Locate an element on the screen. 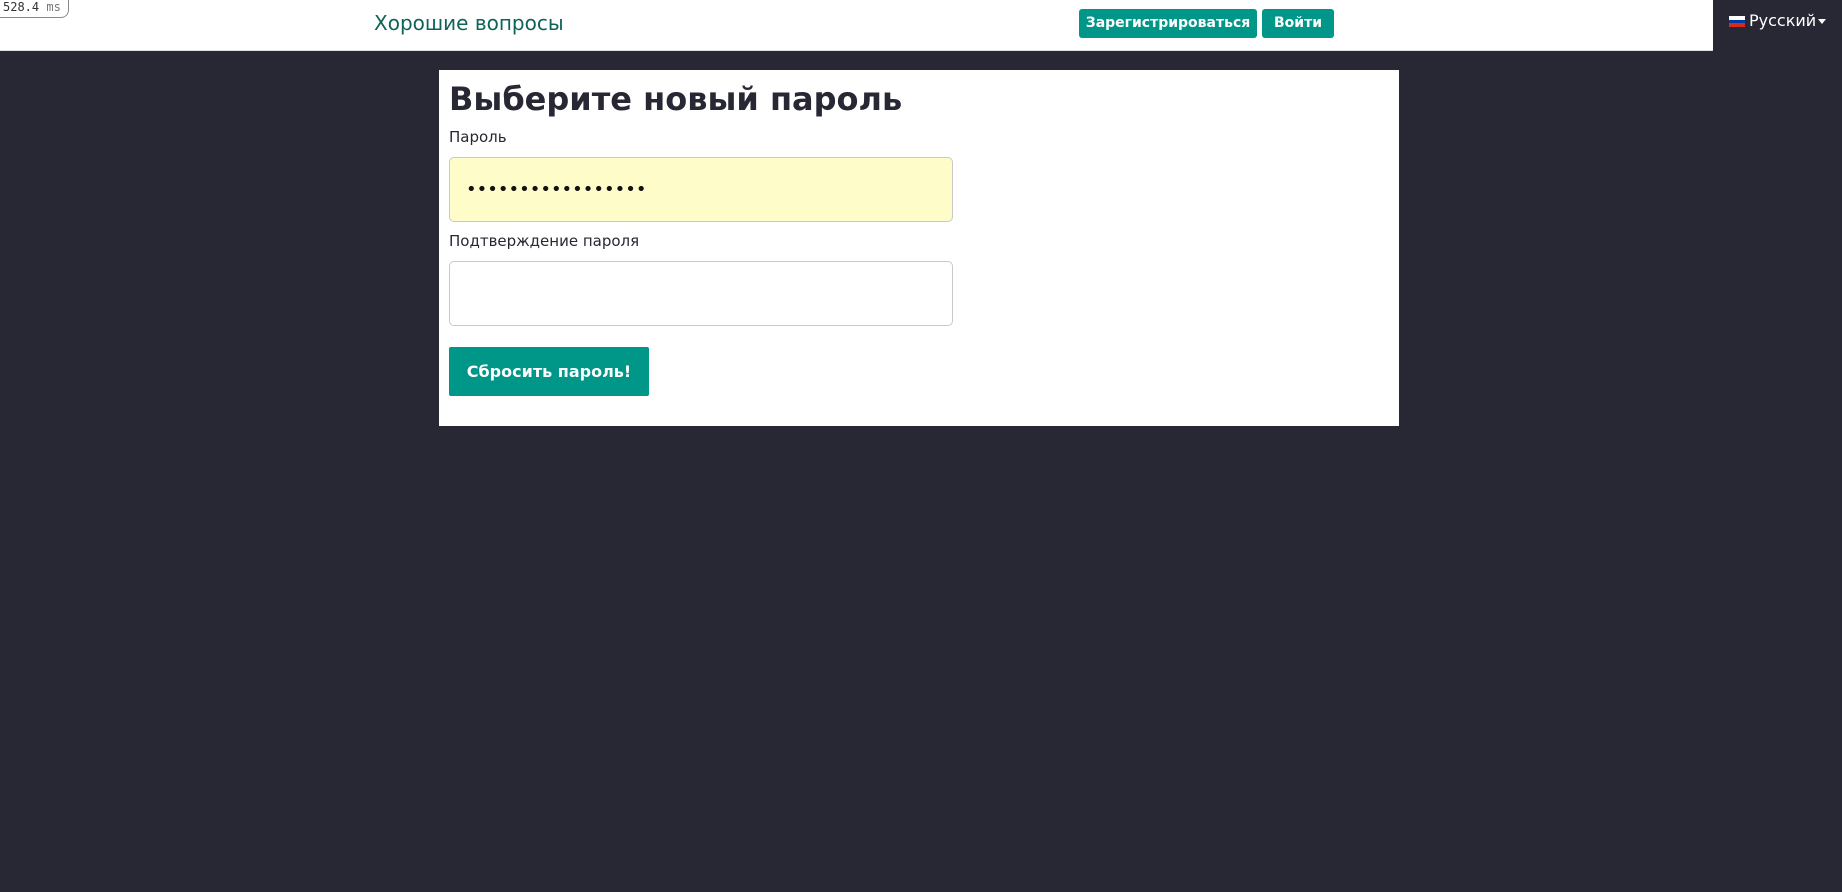  password-label: Пароль is located at coordinates (478, 137).